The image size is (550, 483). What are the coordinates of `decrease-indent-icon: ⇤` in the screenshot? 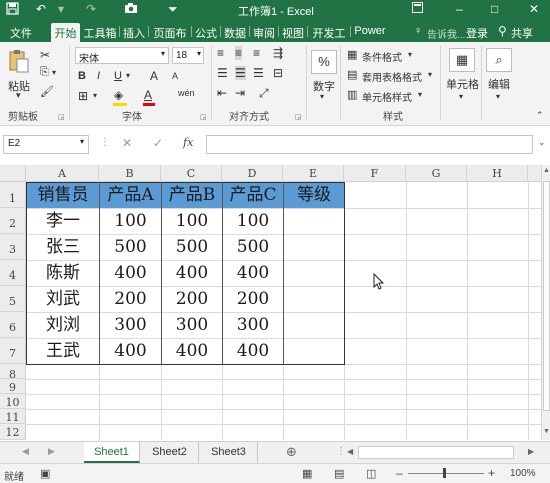 It's located at (222, 93).